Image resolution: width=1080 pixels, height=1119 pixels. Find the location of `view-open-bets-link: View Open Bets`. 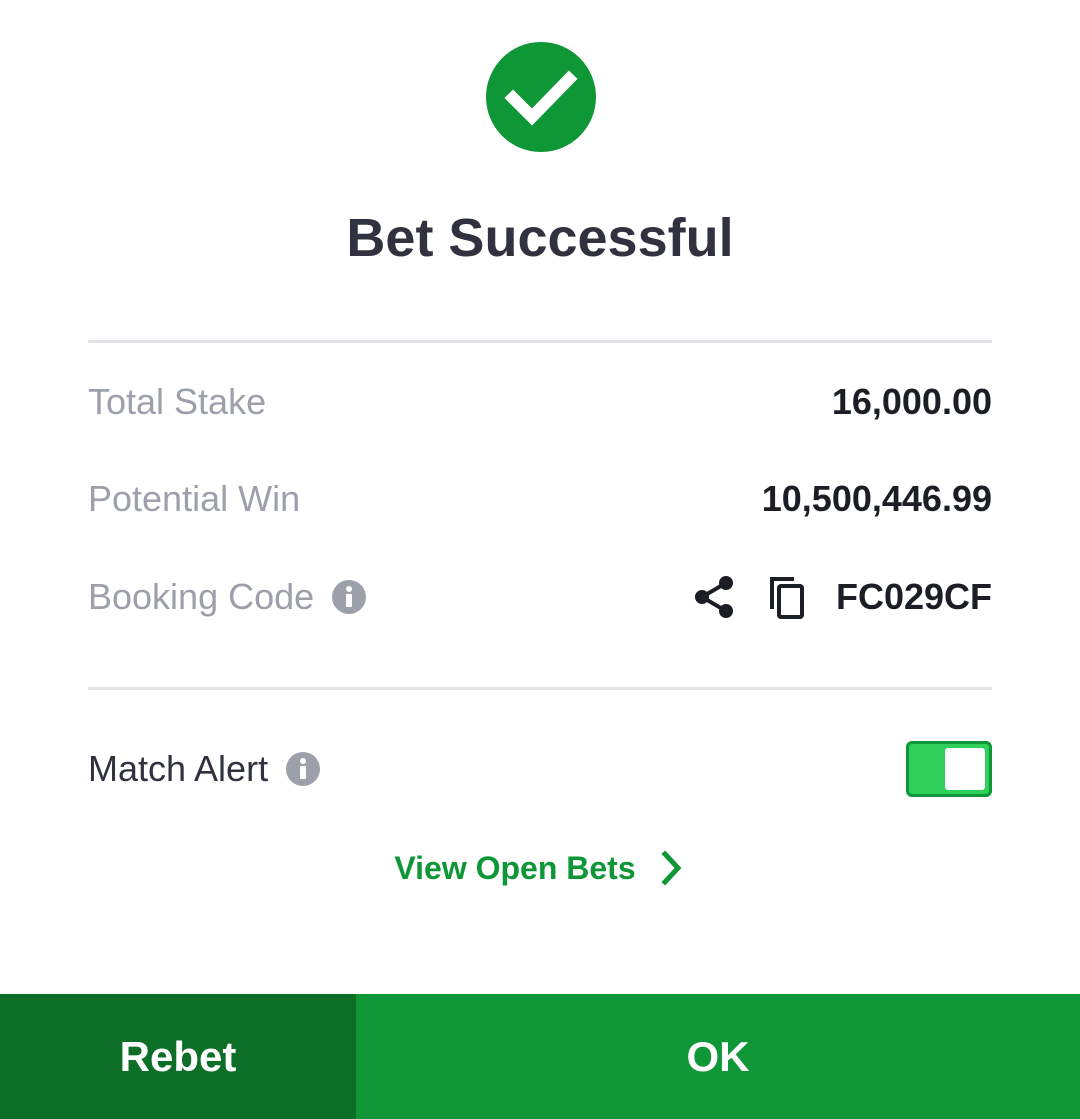

view-open-bets-link: View Open Bets is located at coordinates (540, 868).